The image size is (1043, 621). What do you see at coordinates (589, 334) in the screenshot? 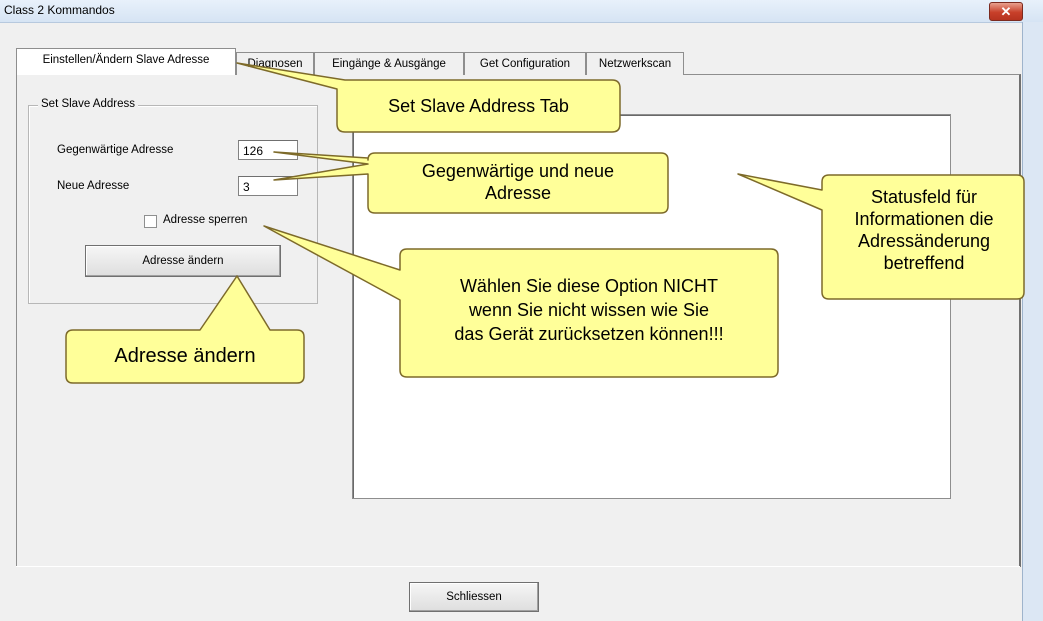
I see `callout-warning-line-3: das Gerät zurücksetzen können!!!` at bounding box center [589, 334].